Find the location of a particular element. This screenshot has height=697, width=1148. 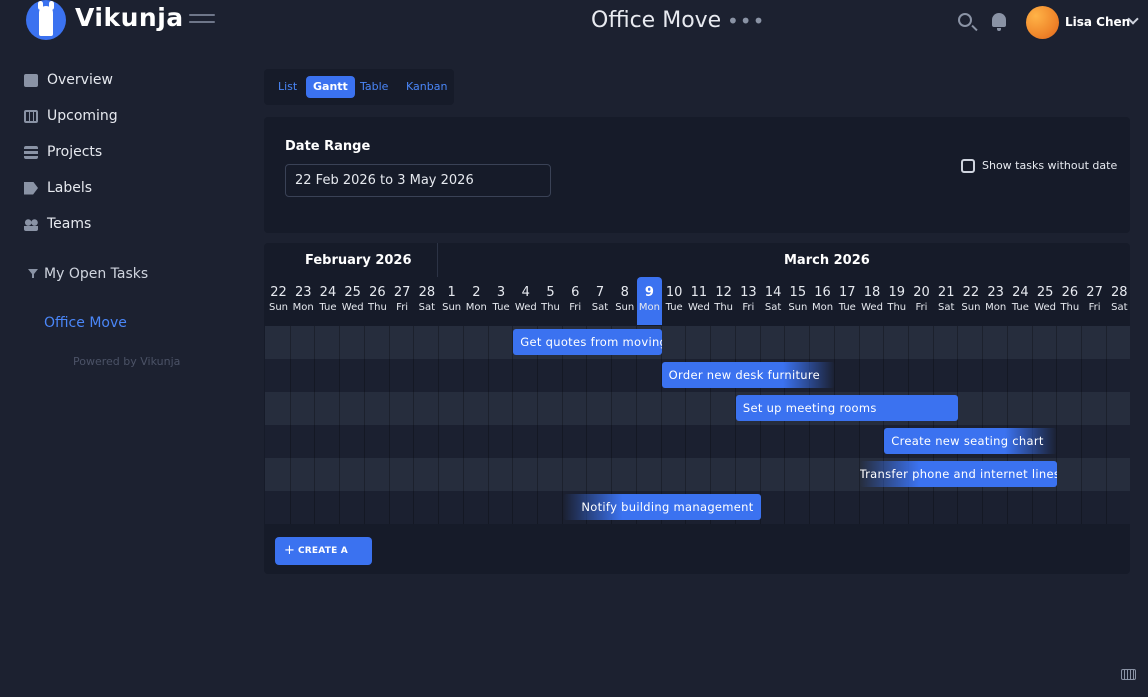

day-column: 26 Thu is located at coordinates (377, 301).